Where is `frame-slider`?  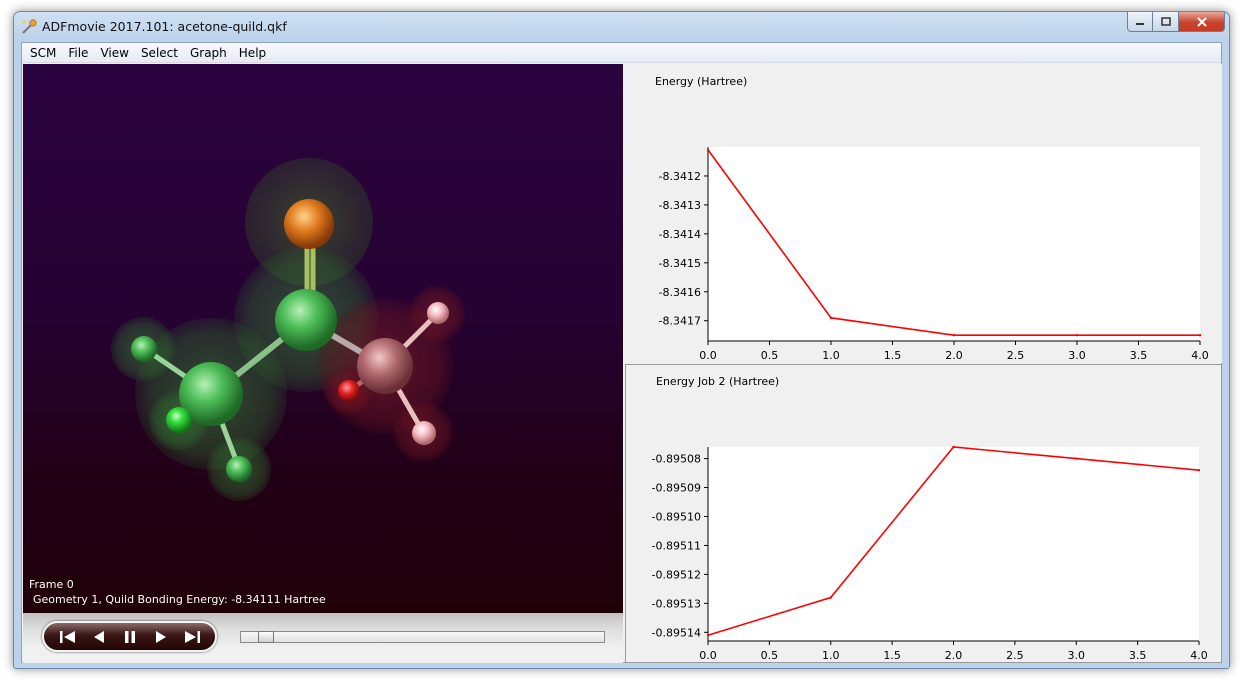
frame-slider is located at coordinates (422, 637).